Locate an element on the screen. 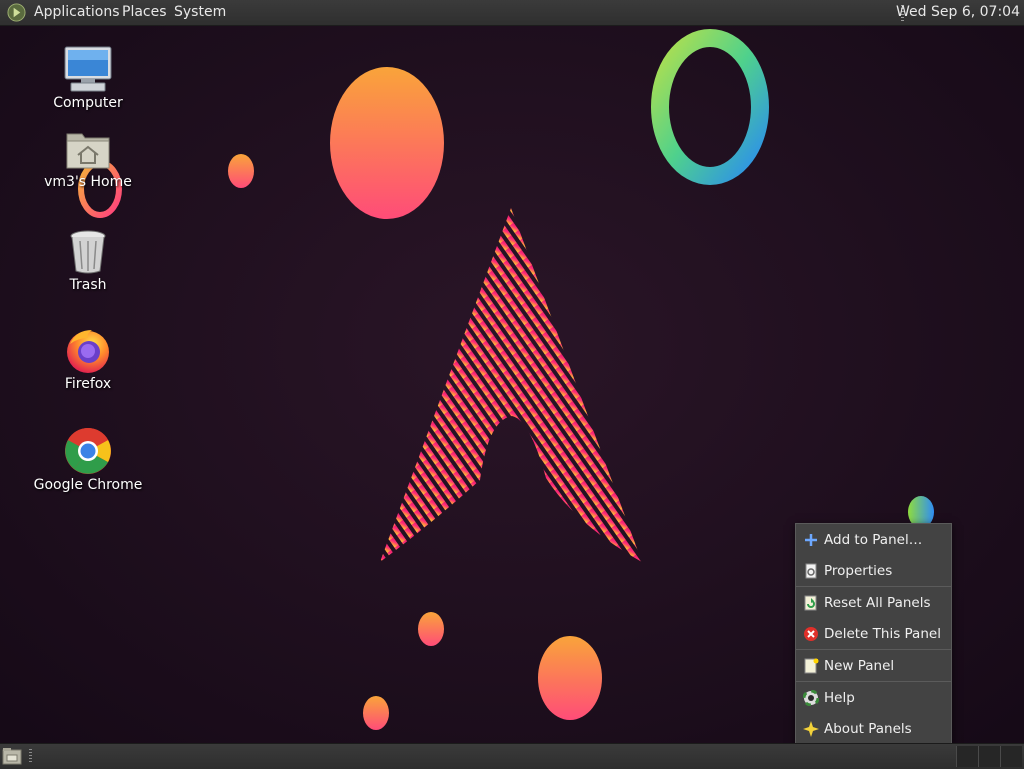 This screenshot has width=1024, height=769. applications-menu: Applications is located at coordinates (77, 12).